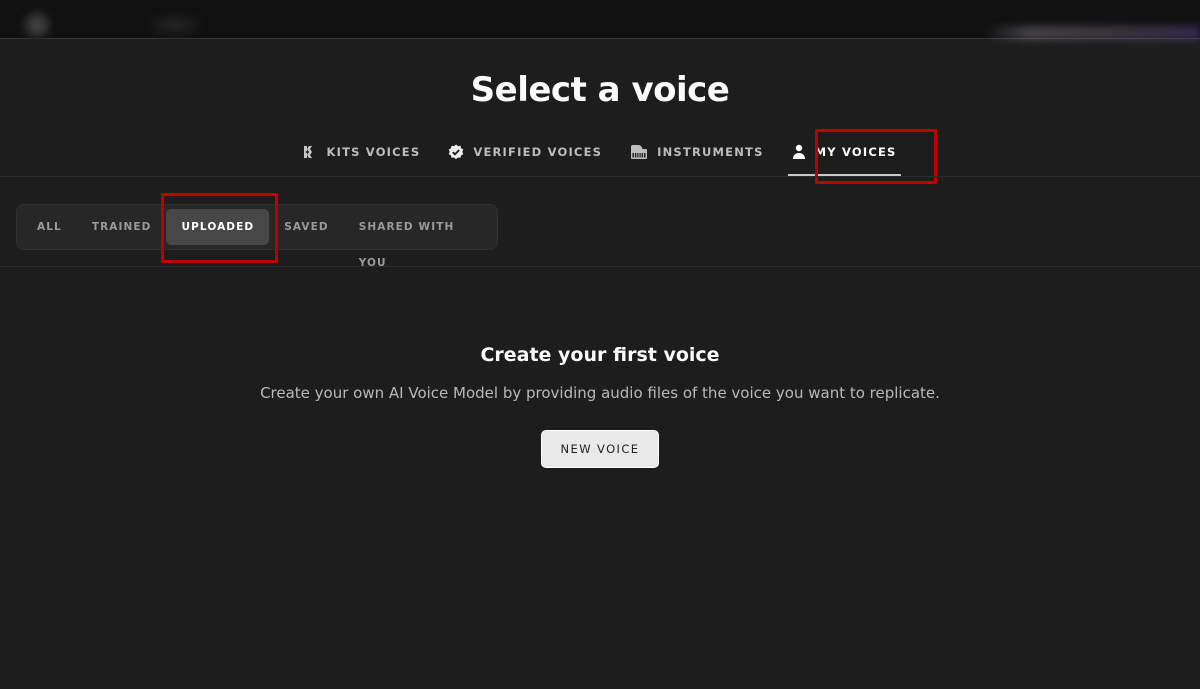 The width and height of the screenshot is (1200, 689). Describe the element at coordinates (37, 25) in the screenshot. I see `logo-icon` at that location.